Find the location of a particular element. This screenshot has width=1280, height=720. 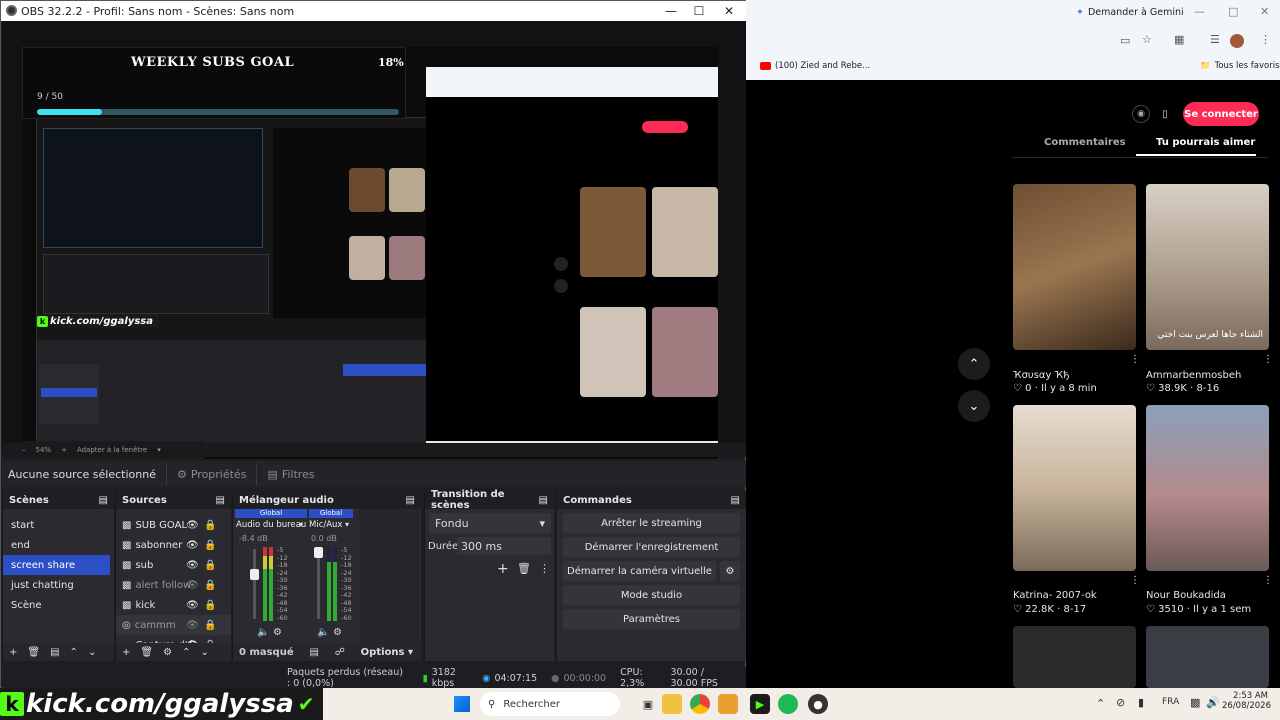

volume-icon: 🔊 is located at coordinates (1213, 702).